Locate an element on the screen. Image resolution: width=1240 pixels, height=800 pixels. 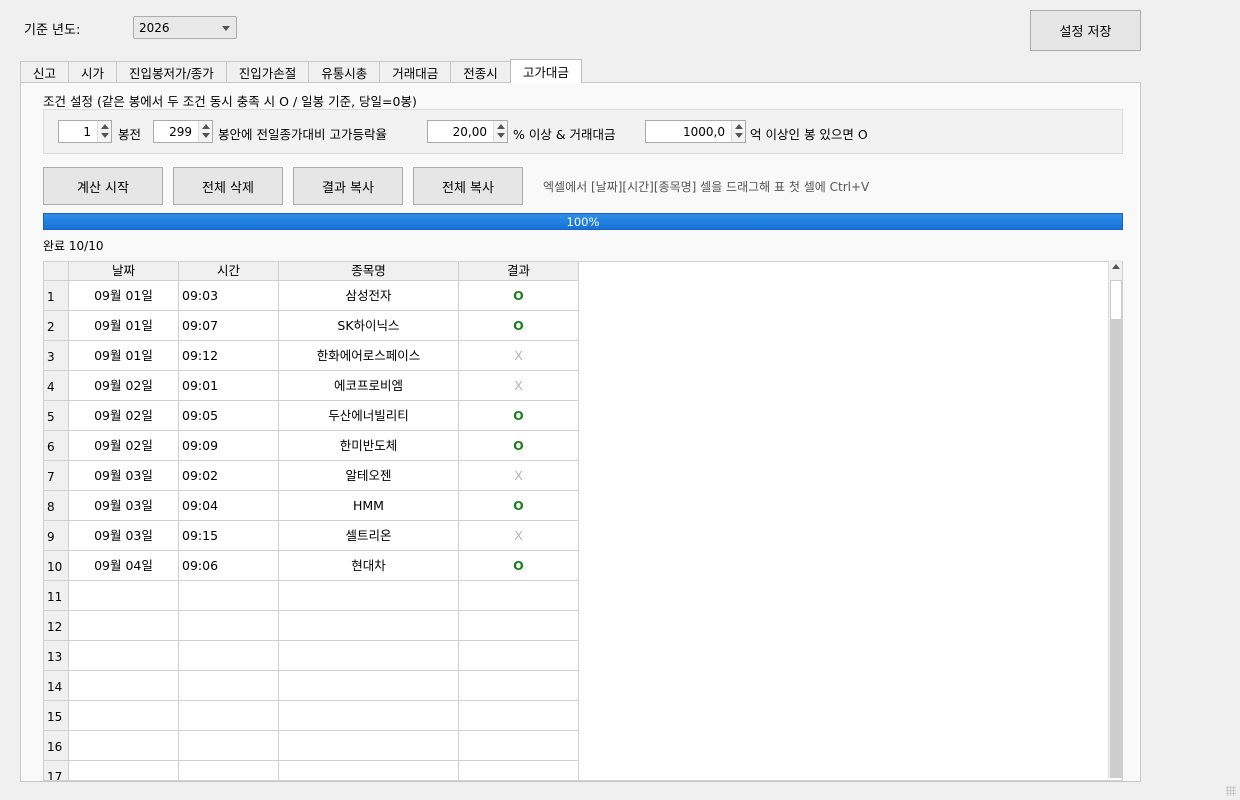
stock-name-cell: 알테오젠 is located at coordinates (369, 476).